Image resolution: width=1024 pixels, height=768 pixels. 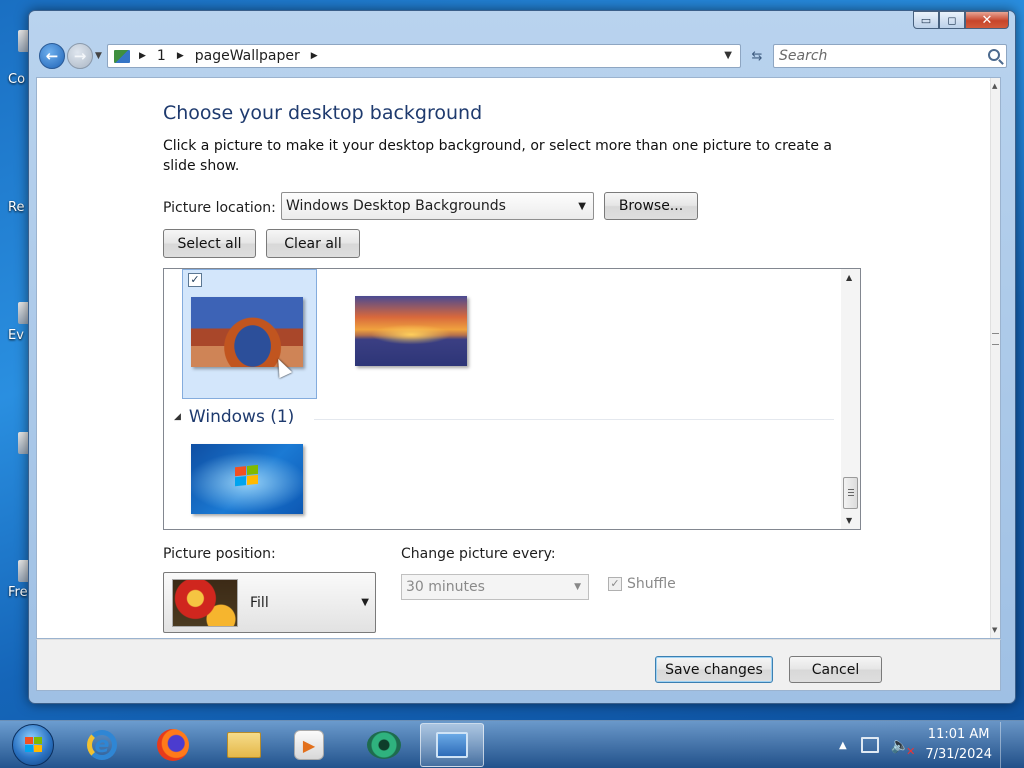 I want to click on select-all-button: Select all, so click(x=209, y=243).